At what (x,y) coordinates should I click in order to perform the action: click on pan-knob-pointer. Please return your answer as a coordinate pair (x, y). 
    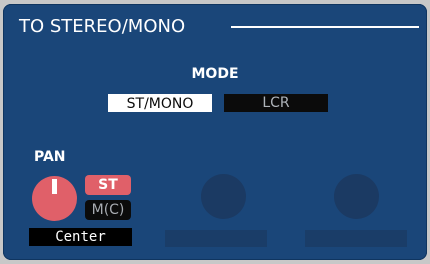
    Looking at the image, I should click on (54, 186).